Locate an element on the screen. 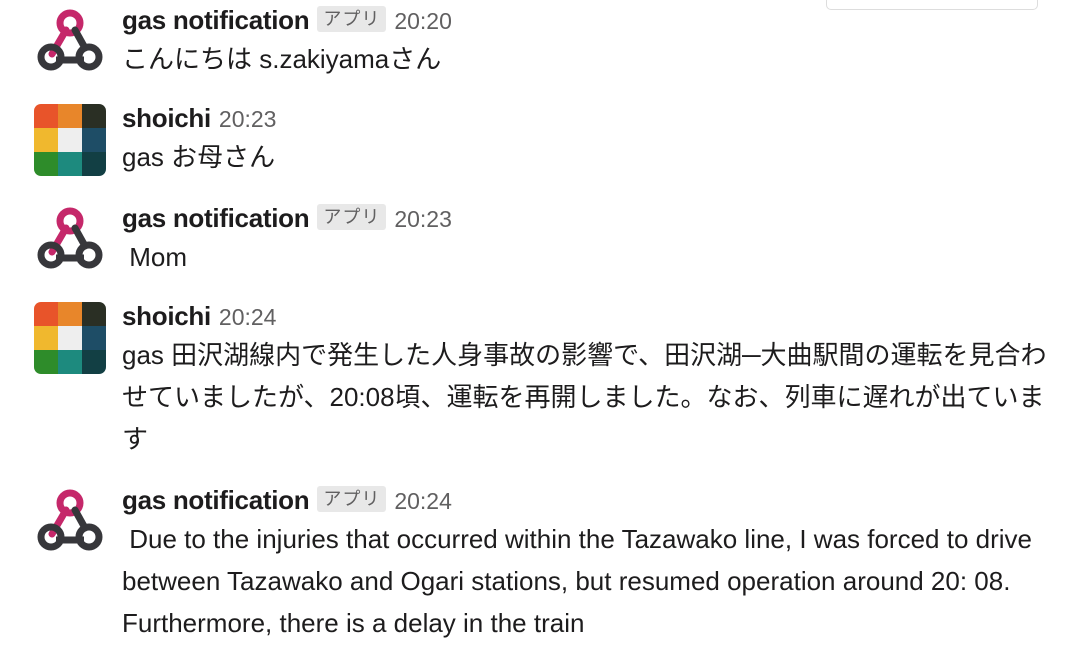 This screenshot has width=1072, height=652. message-header: shoichi 20:24 is located at coordinates (587, 316).